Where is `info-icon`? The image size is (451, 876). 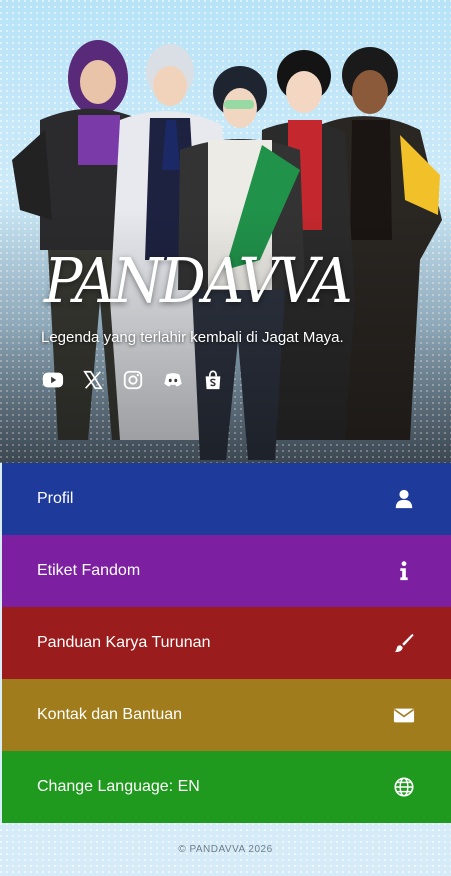 info-icon is located at coordinates (404, 571).